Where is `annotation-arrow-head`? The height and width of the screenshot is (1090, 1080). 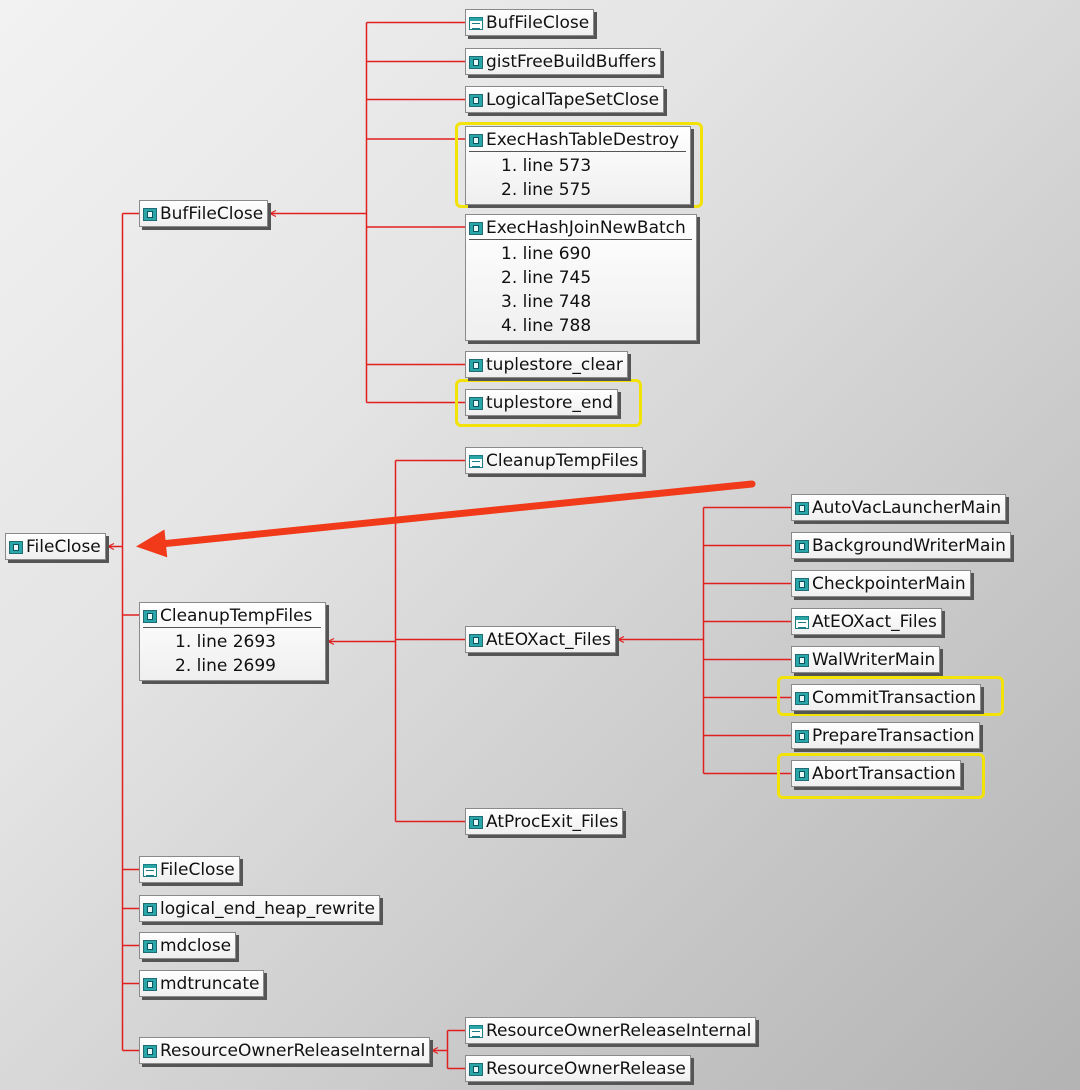
annotation-arrow-head is located at coordinates (152, 543).